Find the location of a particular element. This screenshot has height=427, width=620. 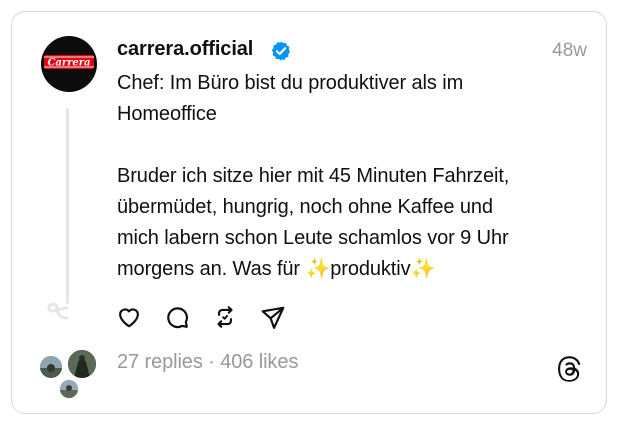

comment-icon is located at coordinates (177, 318).